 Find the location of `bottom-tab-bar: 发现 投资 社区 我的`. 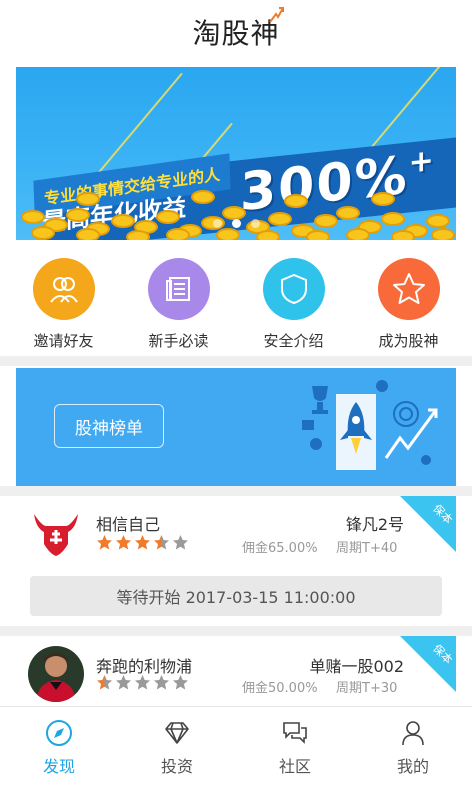

bottom-tab-bar: 发现 投资 社区 我的 is located at coordinates (236, 747).